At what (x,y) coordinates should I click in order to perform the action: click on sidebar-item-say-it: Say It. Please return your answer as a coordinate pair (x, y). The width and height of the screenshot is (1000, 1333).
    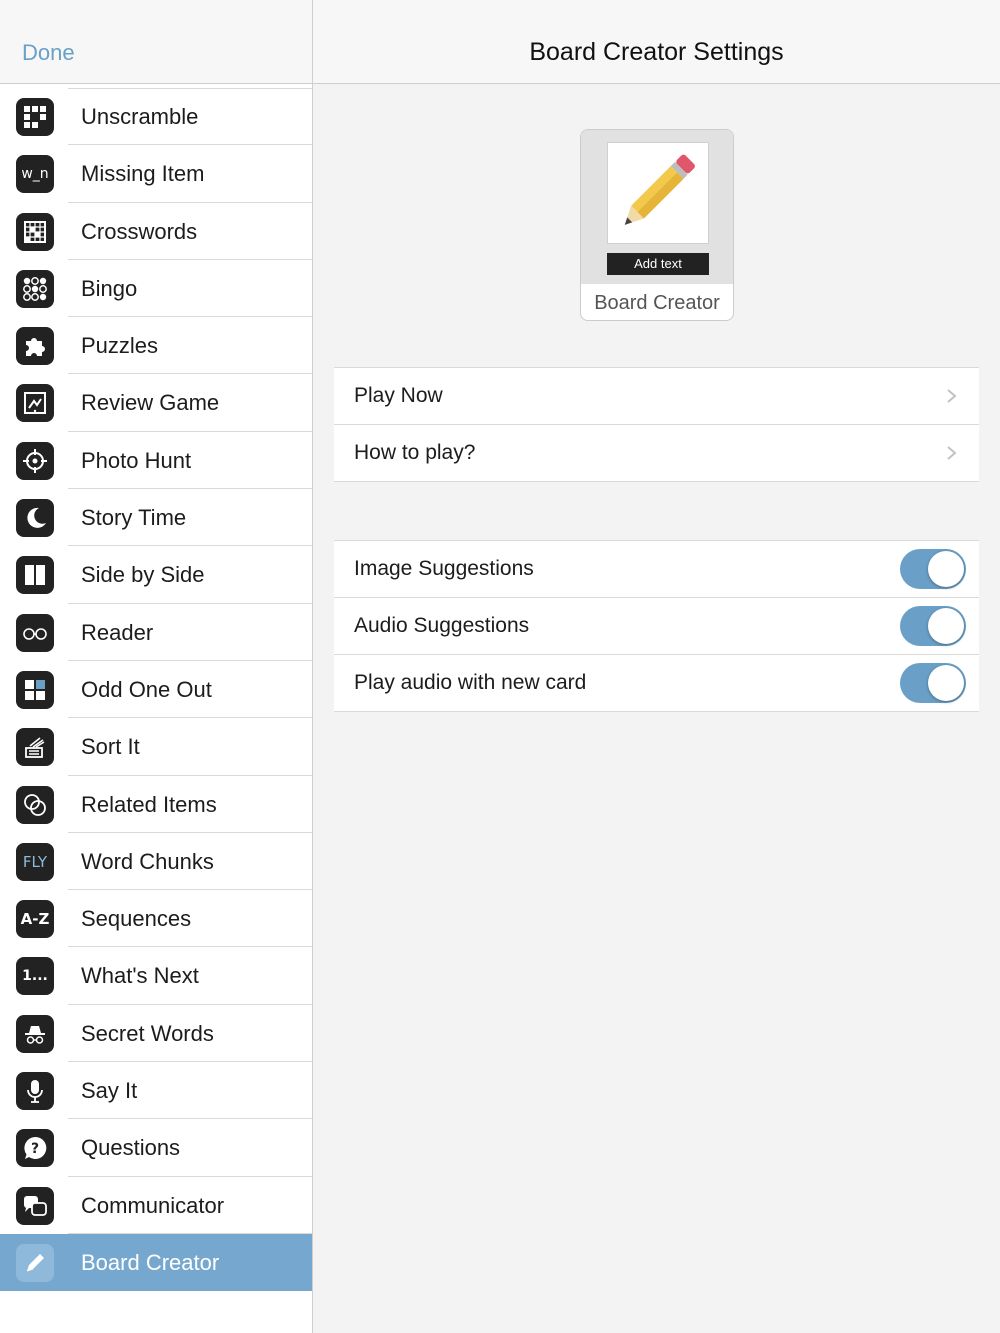
    Looking at the image, I should click on (156, 1091).